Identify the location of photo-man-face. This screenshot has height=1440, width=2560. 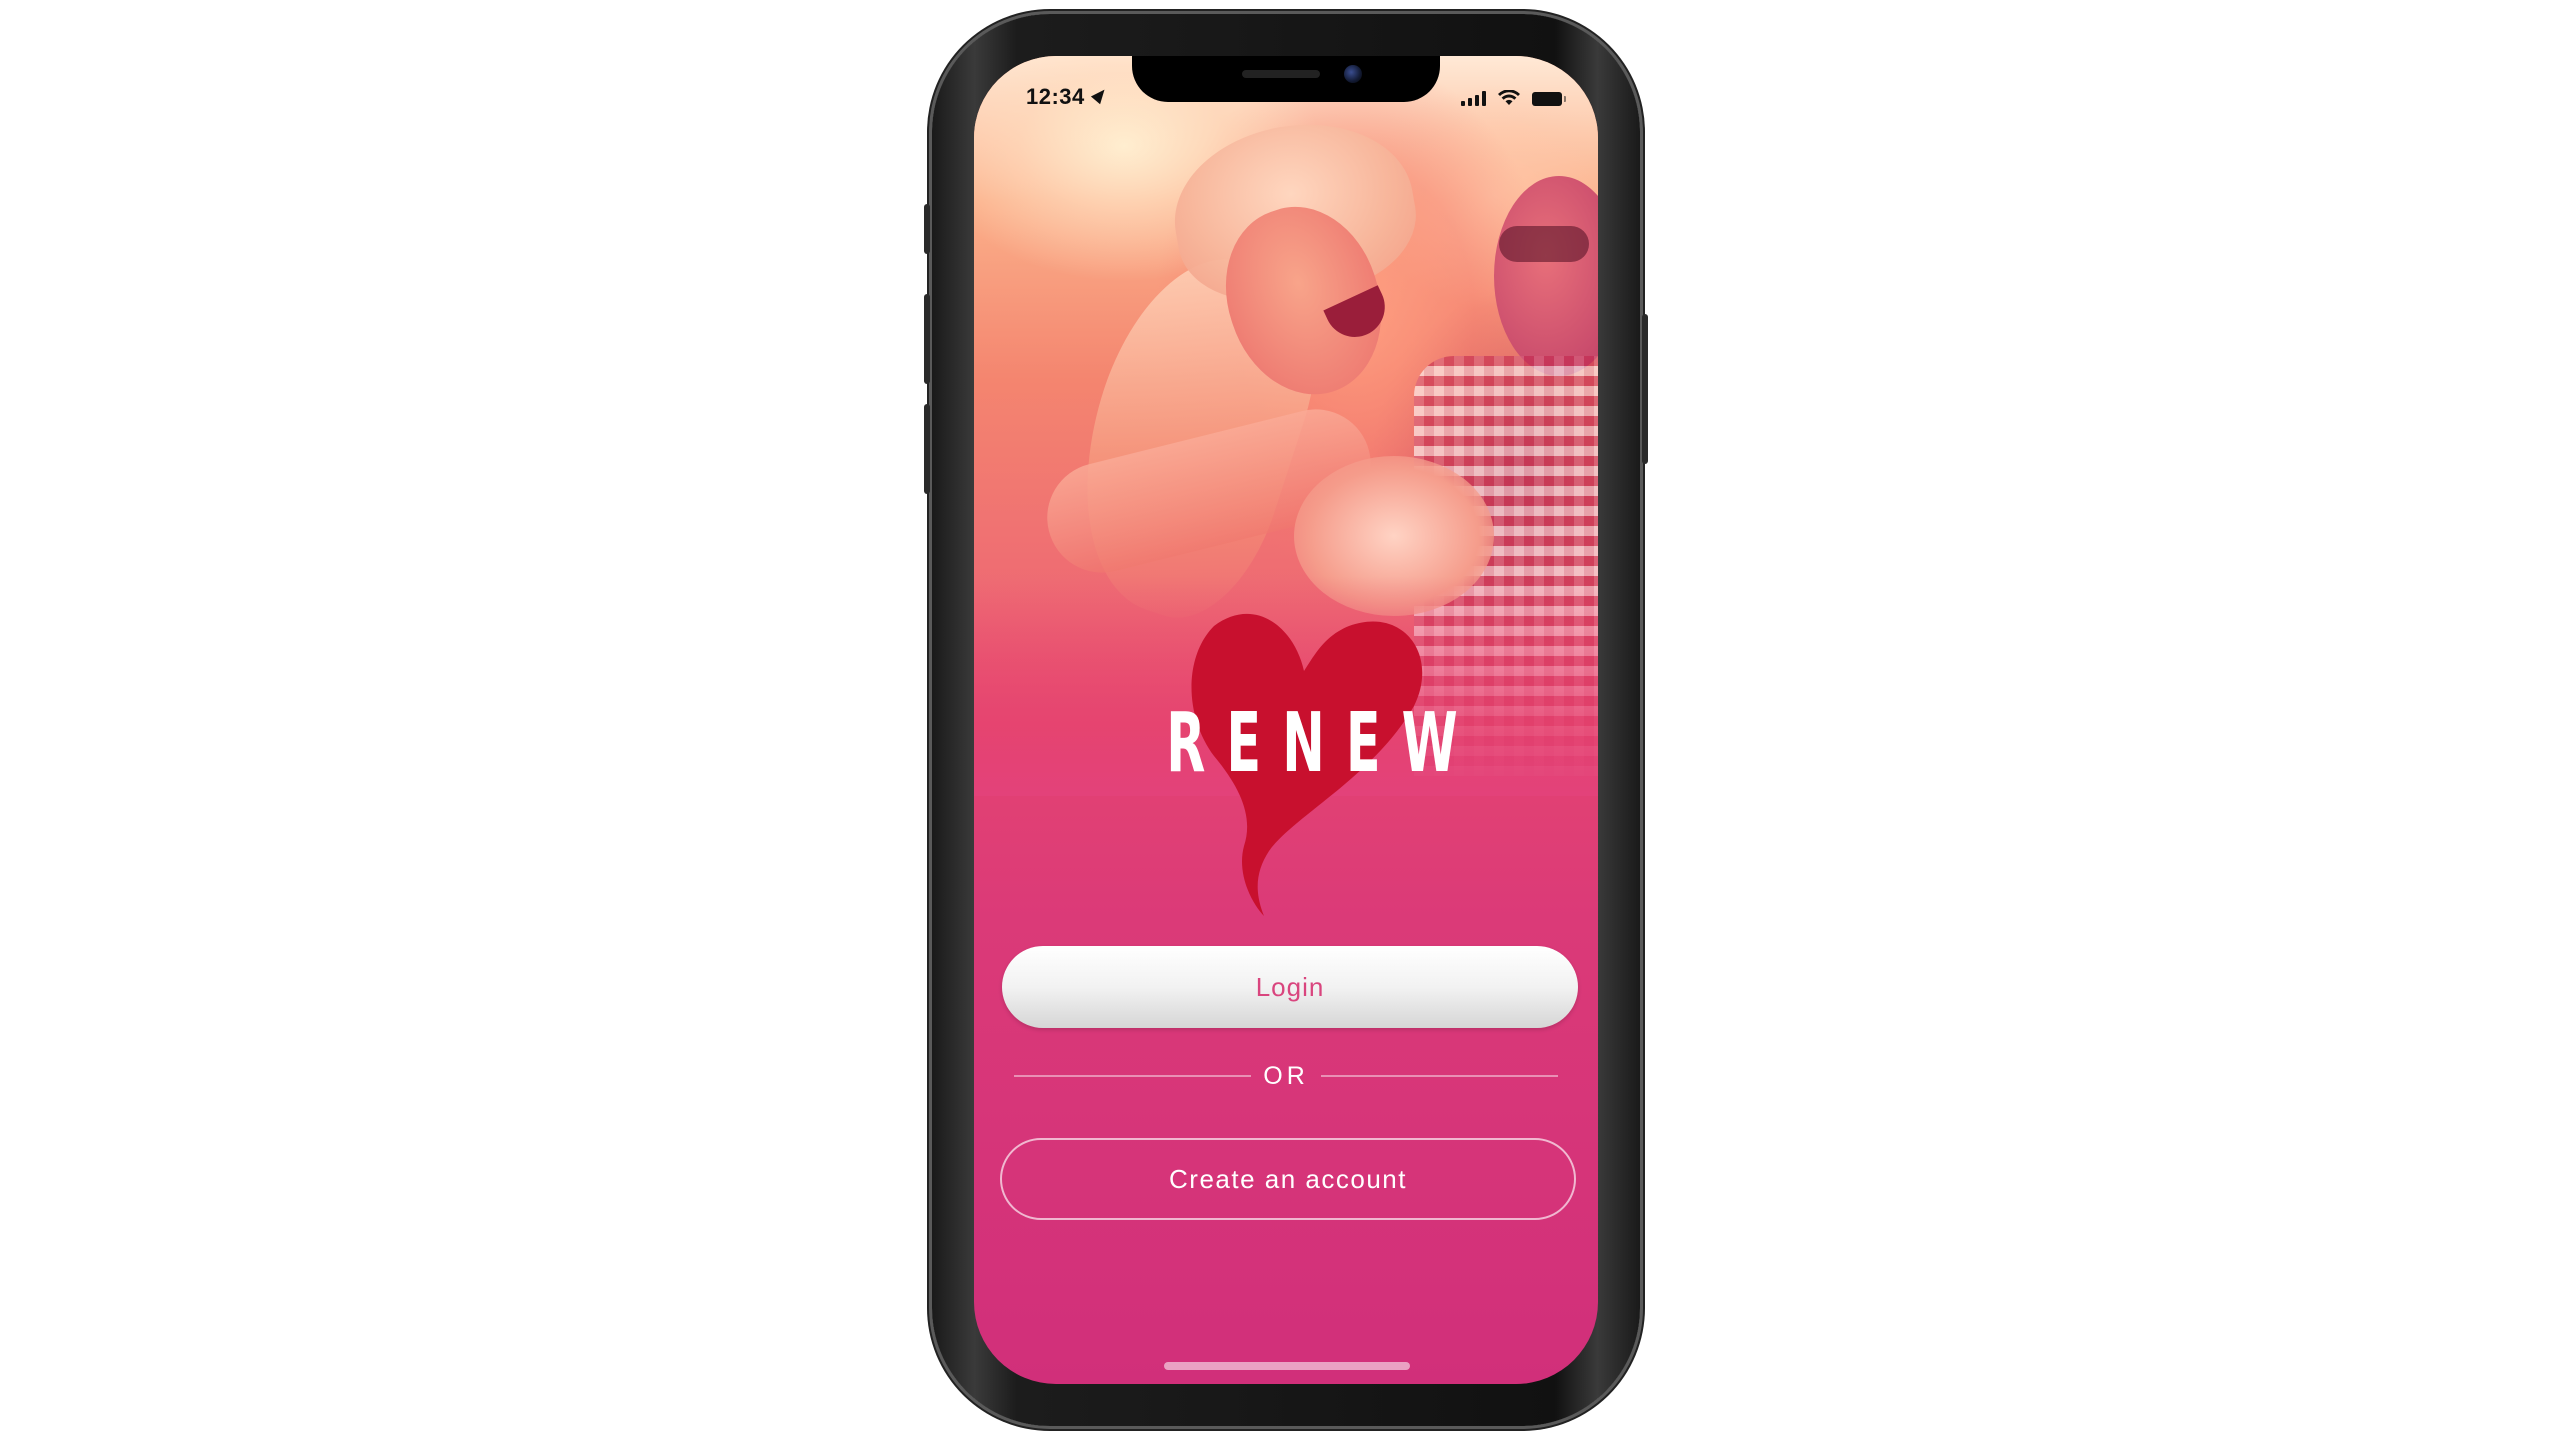
(1546, 276).